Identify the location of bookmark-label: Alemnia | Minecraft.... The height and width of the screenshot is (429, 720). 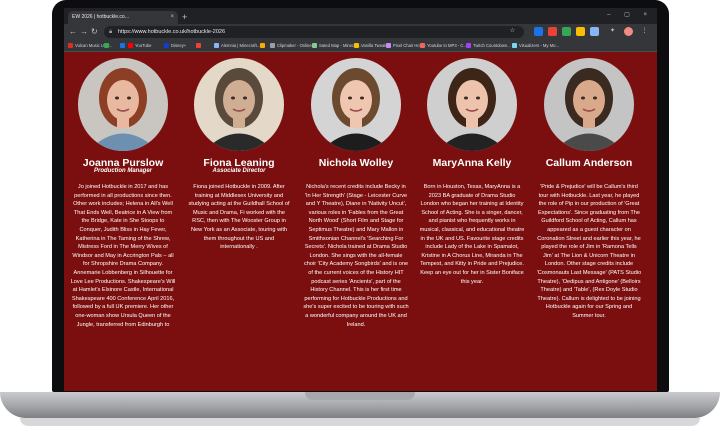
(241, 45).